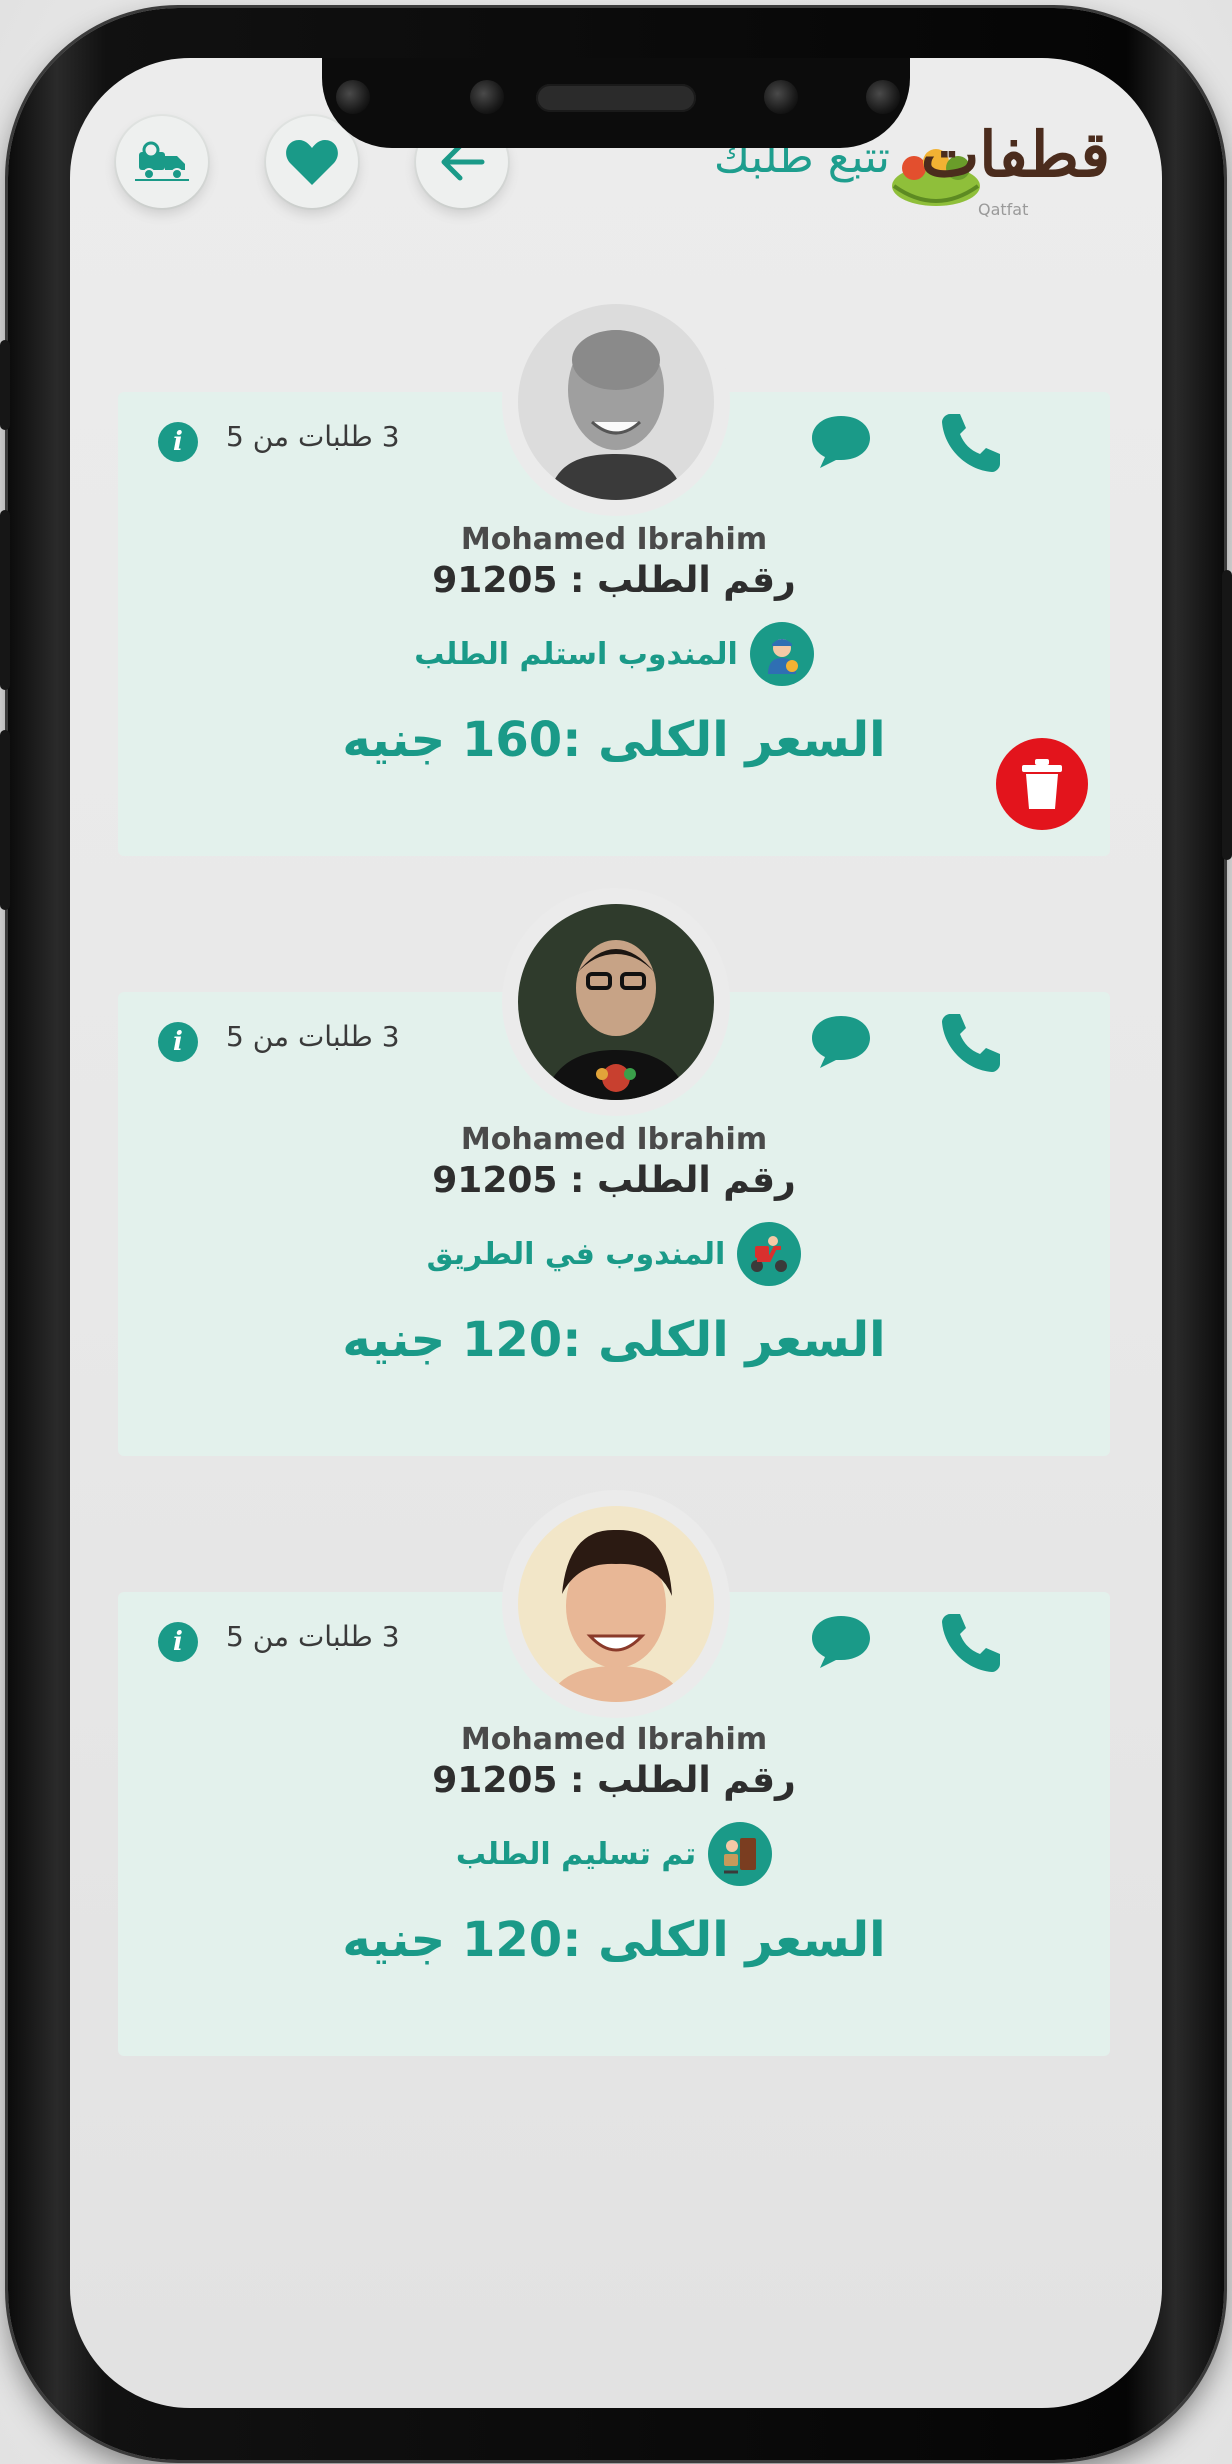  Describe the element at coordinates (5, 385) in the screenshot. I see `mute-switch` at that location.